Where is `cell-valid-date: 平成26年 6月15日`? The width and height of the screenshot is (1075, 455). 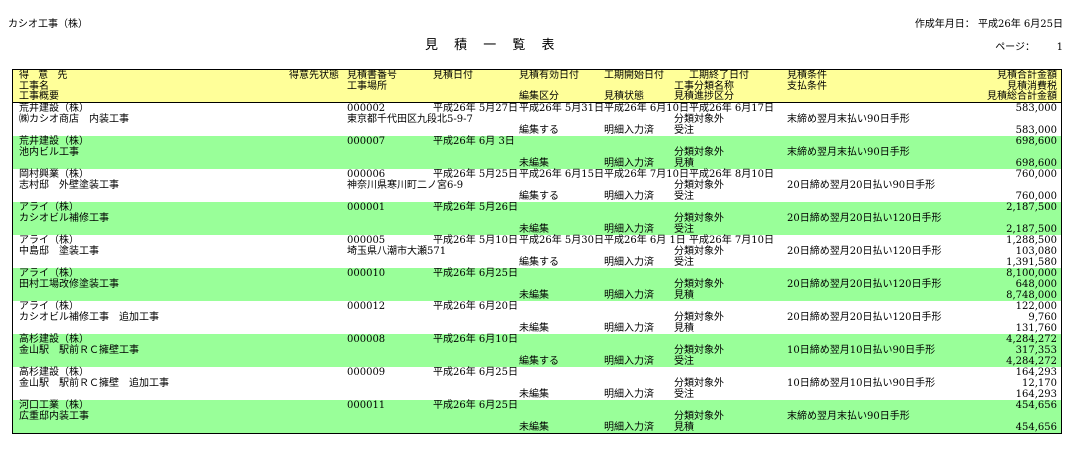 cell-valid-date: 平成26年 6月15日 is located at coordinates (561, 174).